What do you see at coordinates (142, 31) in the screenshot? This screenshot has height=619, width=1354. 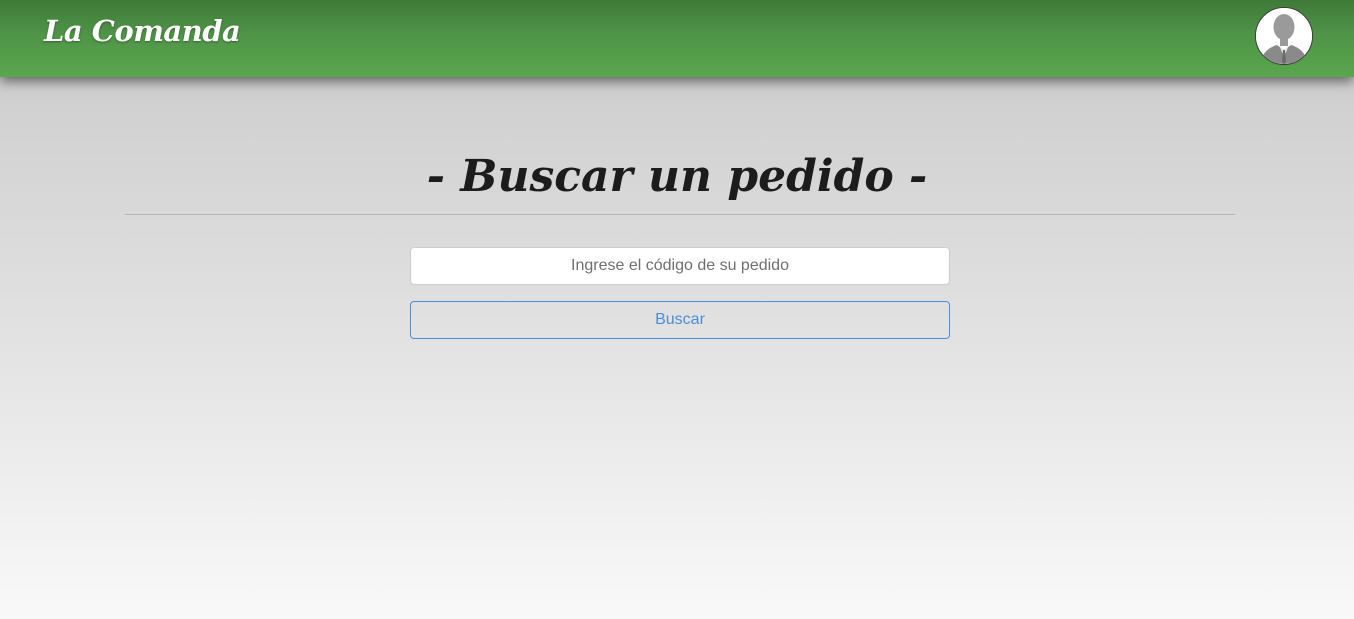 I see `brand-logo: La Comanda` at bounding box center [142, 31].